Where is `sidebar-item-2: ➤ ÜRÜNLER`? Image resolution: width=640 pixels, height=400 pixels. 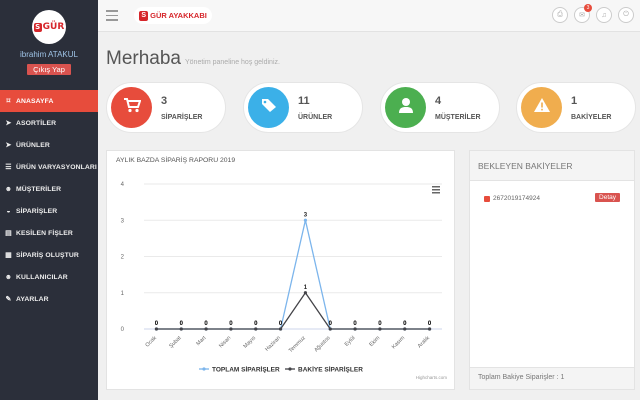
sidebar-item-2: ➤ ÜRÜNLER is located at coordinates (49, 145).